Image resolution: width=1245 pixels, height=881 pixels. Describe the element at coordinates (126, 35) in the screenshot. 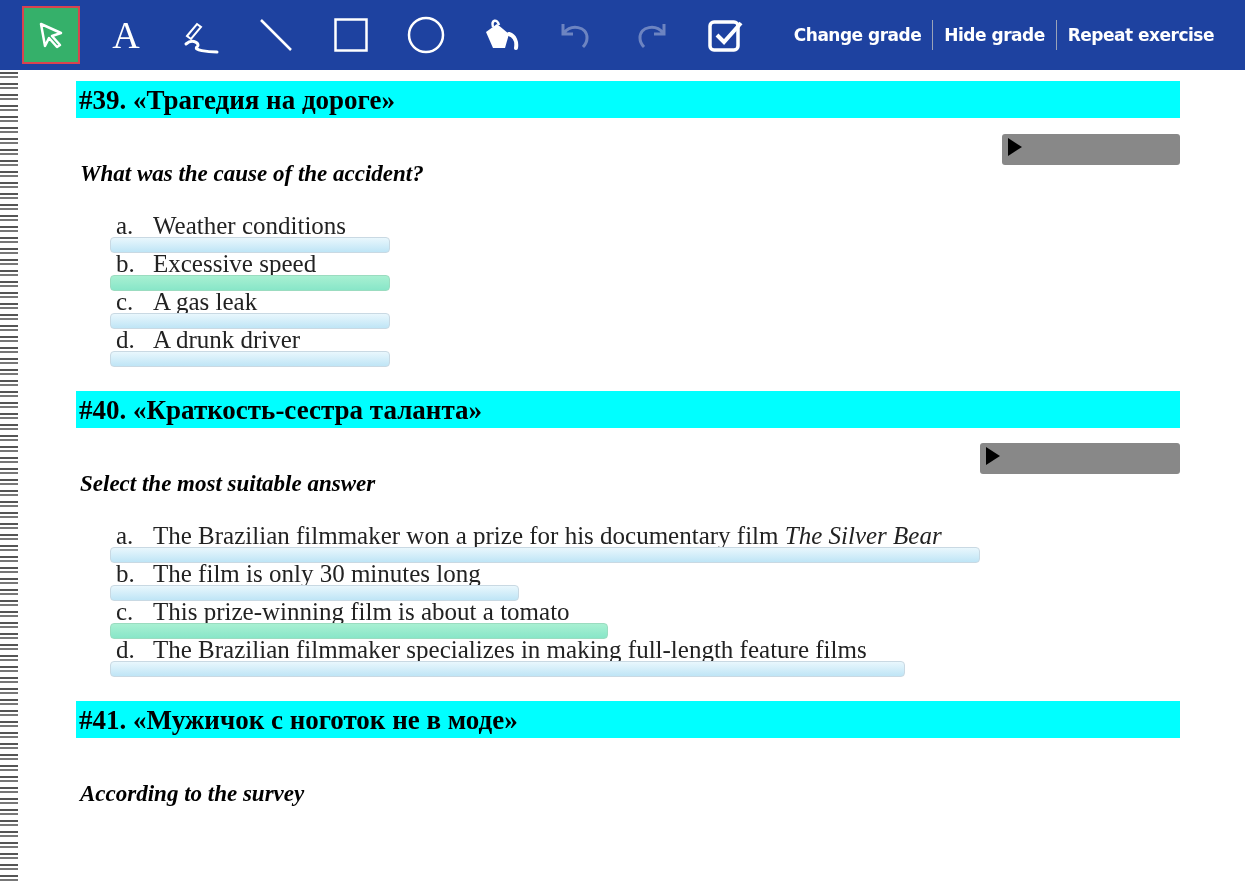

I see `text-tool-button: A` at that location.